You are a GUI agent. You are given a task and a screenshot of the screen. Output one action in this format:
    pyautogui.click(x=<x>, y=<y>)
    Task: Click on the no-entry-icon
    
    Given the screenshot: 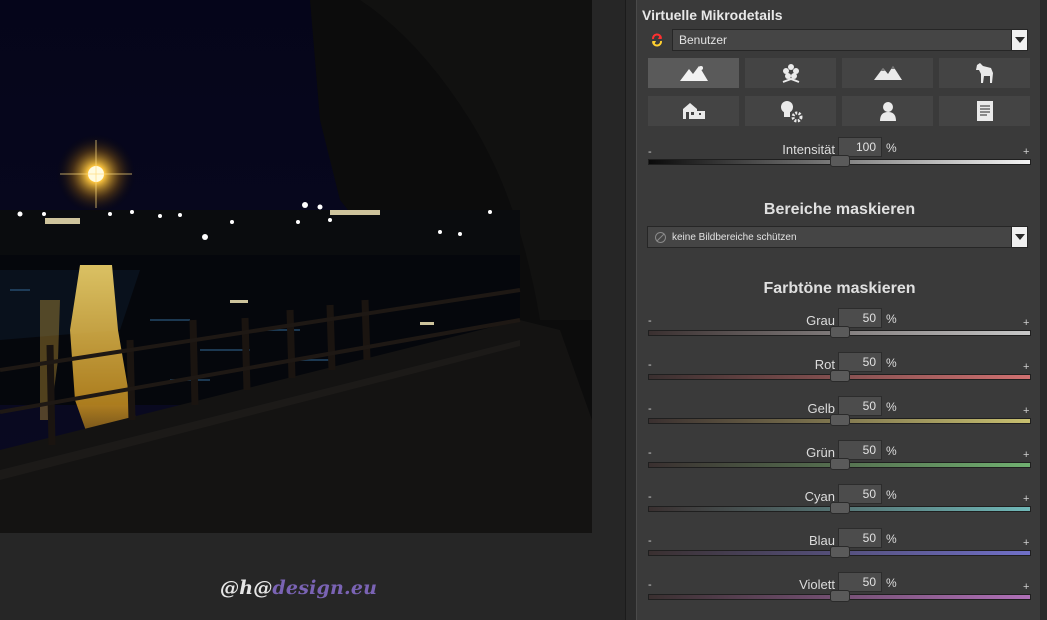 What is the action you would take?
    pyautogui.click(x=660, y=237)
    